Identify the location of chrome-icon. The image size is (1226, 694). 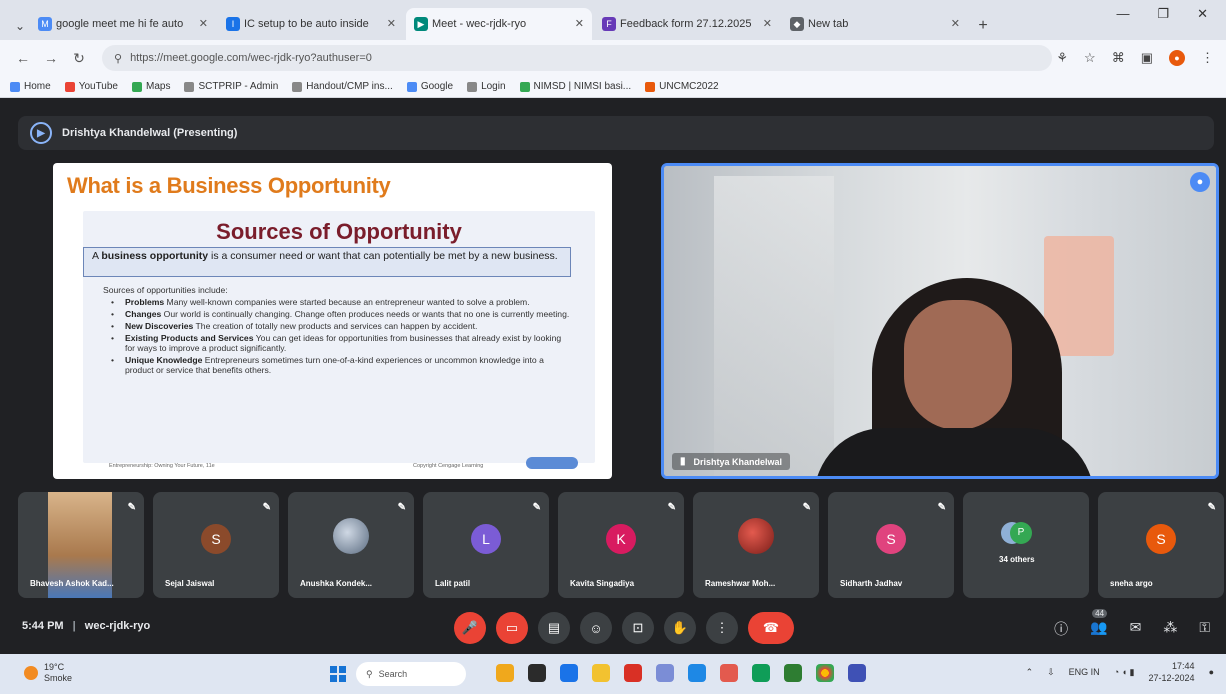
(825, 673).